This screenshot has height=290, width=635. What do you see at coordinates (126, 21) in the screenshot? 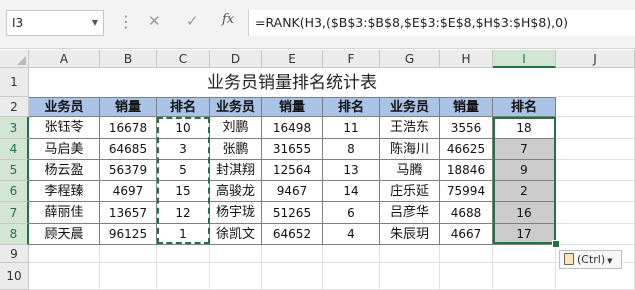
I see `drag-handle-icon: ⋮` at bounding box center [126, 21].